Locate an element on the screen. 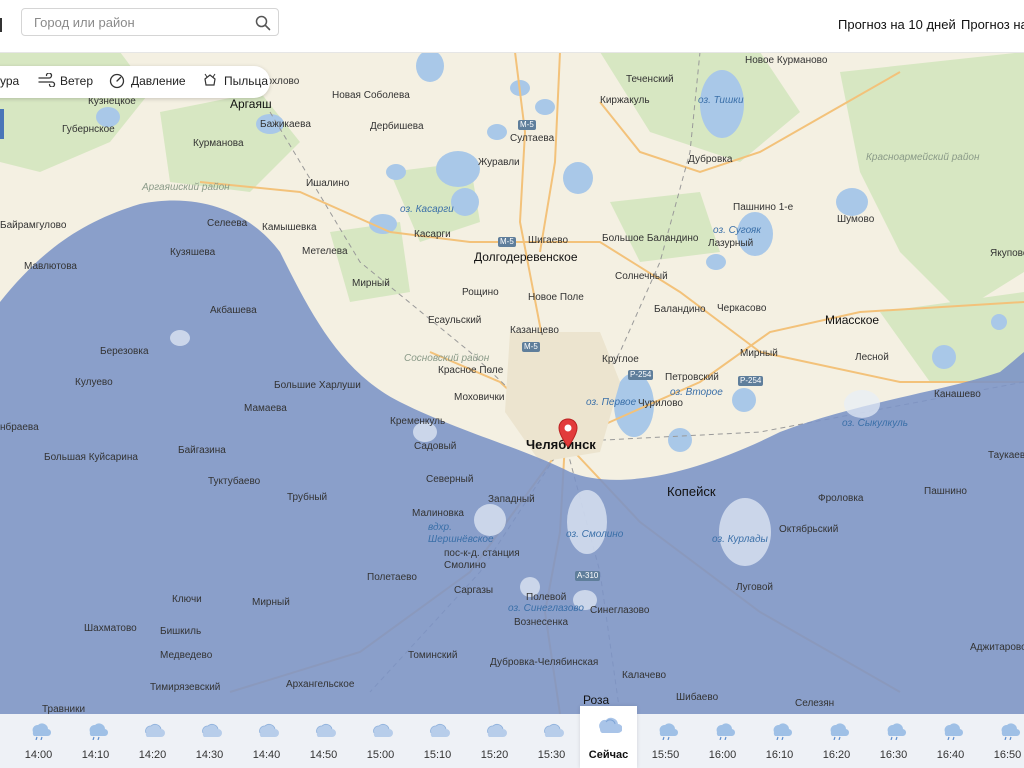 The image size is (1024, 768). label-kuzyasheva: Кузяшева is located at coordinates (193, 252).